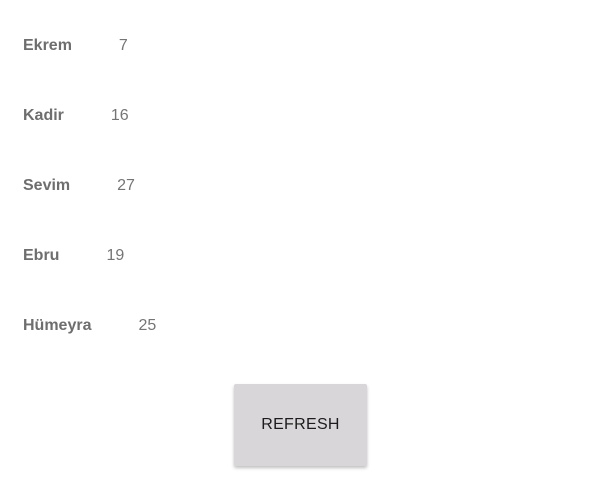 The width and height of the screenshot is (600, 498). Describe the element at coordinates (76, 116) in the screenshot. I see `list-item: Kadir 16` at that location.